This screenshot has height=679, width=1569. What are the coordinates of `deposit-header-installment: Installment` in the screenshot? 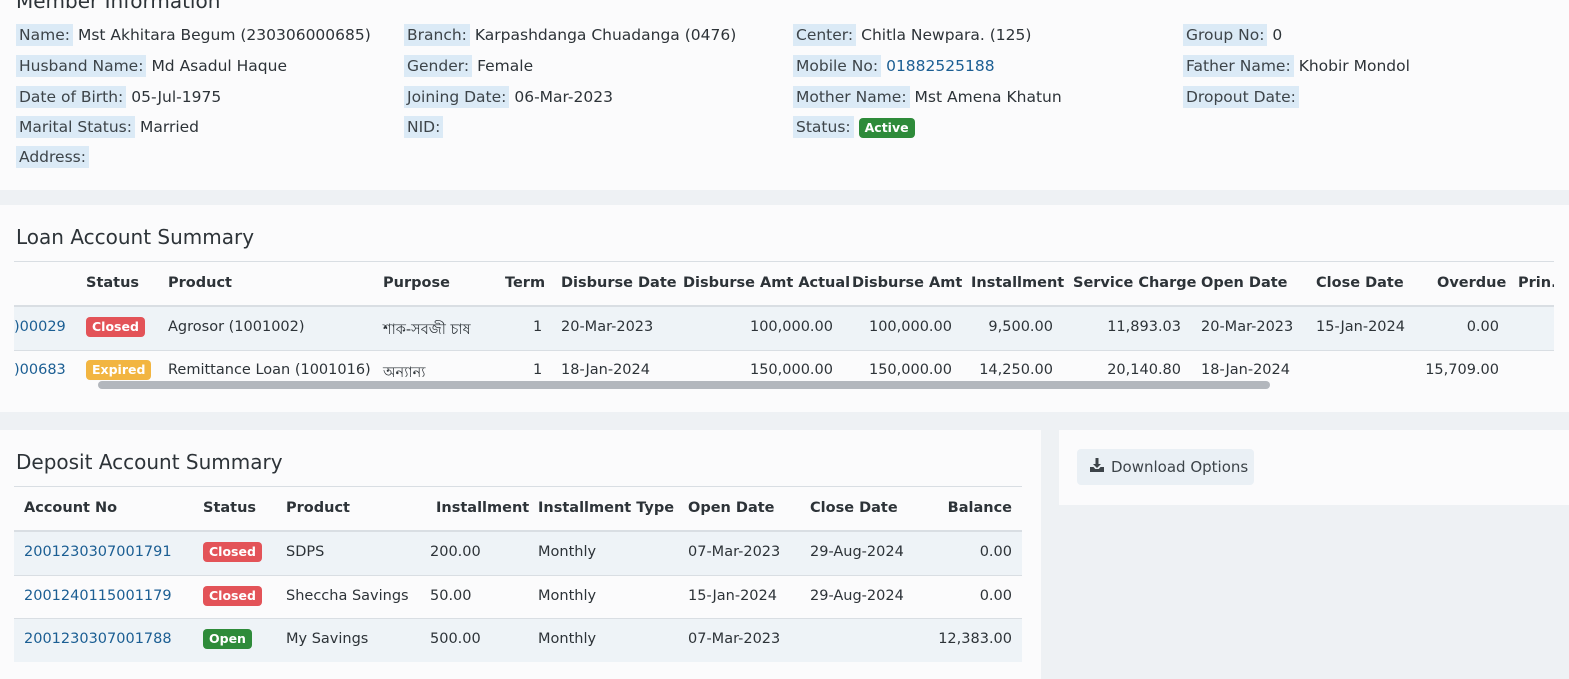 It's located at (482, 508).